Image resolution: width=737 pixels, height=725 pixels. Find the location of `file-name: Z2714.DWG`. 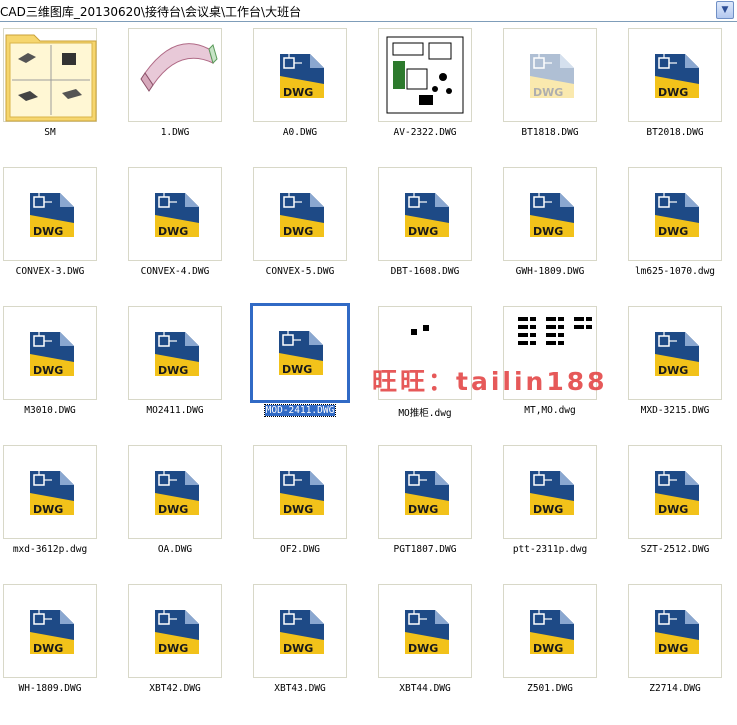

file-name: Z2714.DWG is located at coordinates (675, 688).